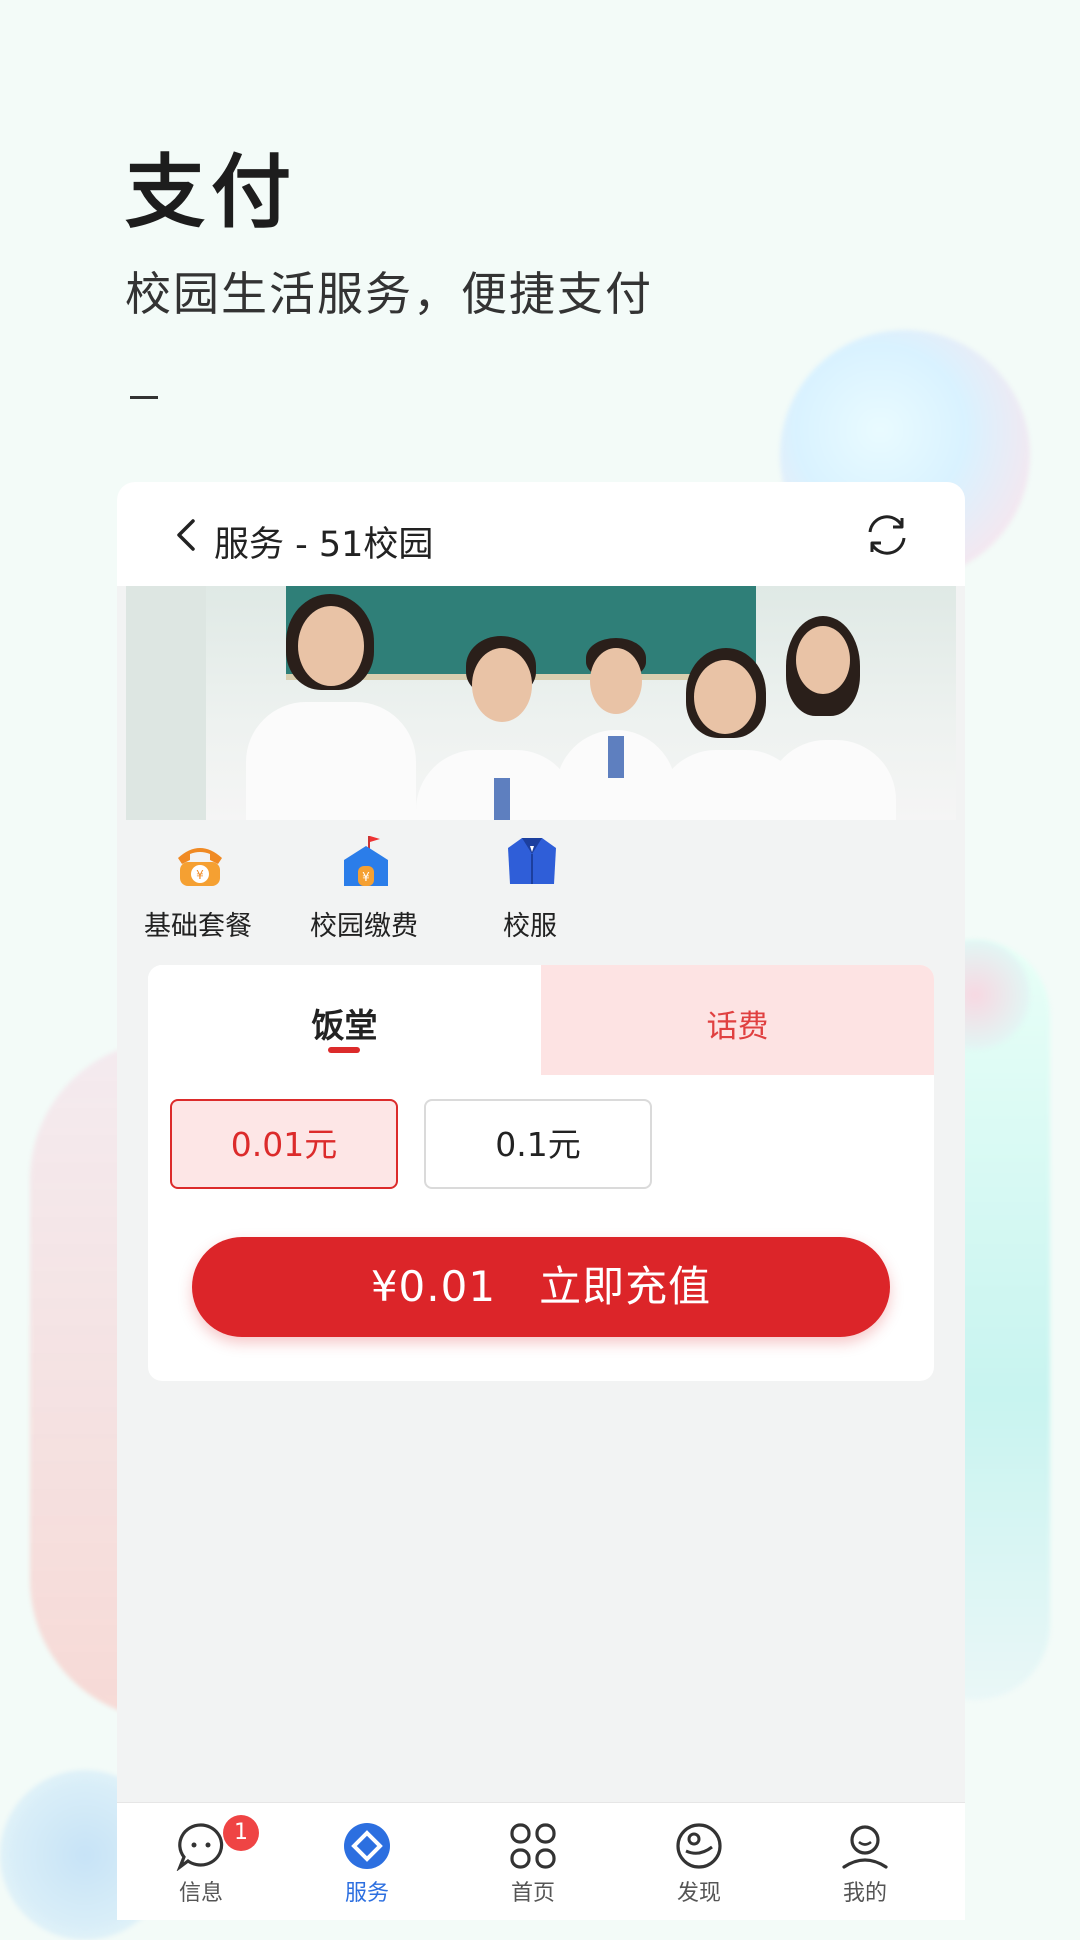  What do you see at coordinates (200, 867) in the screenshot?
I see `phone-yuan-icon: ¥` at bounding box center [200, 867].